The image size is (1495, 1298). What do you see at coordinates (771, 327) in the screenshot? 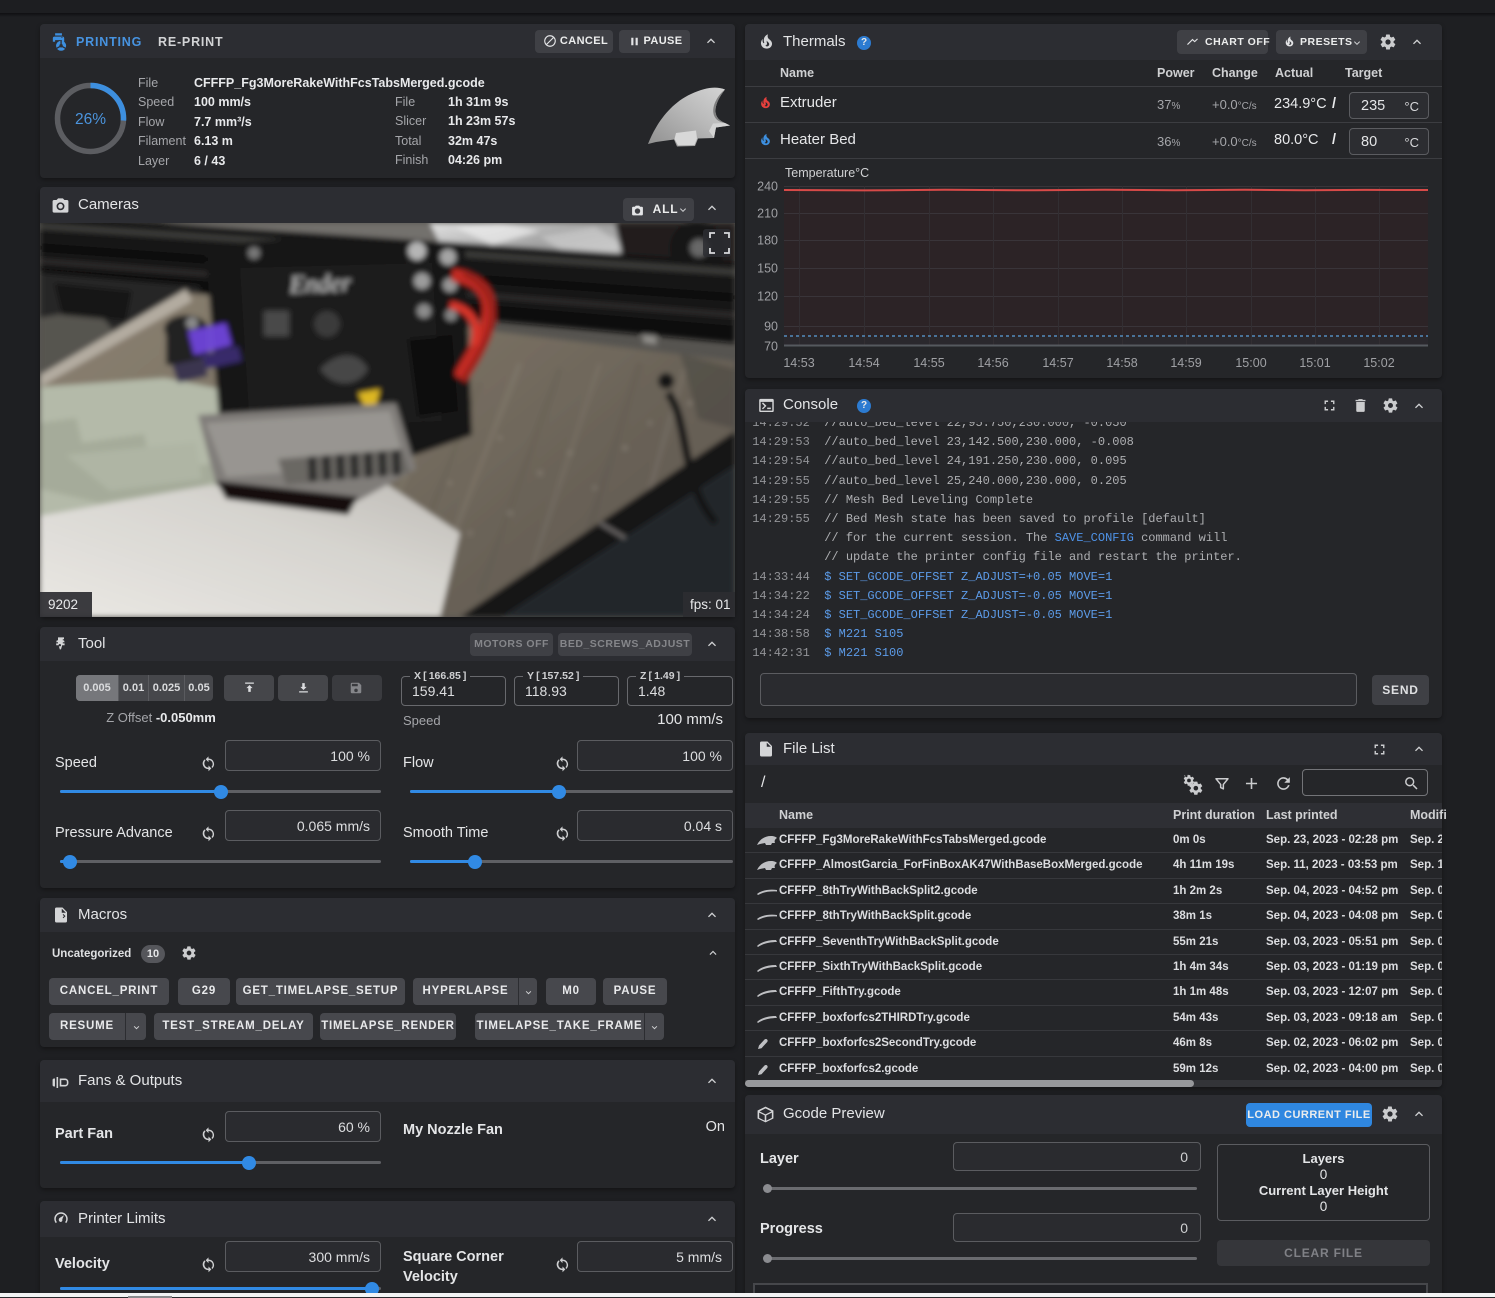
I see `svg-text: 90` at bounding box center [771, 327].